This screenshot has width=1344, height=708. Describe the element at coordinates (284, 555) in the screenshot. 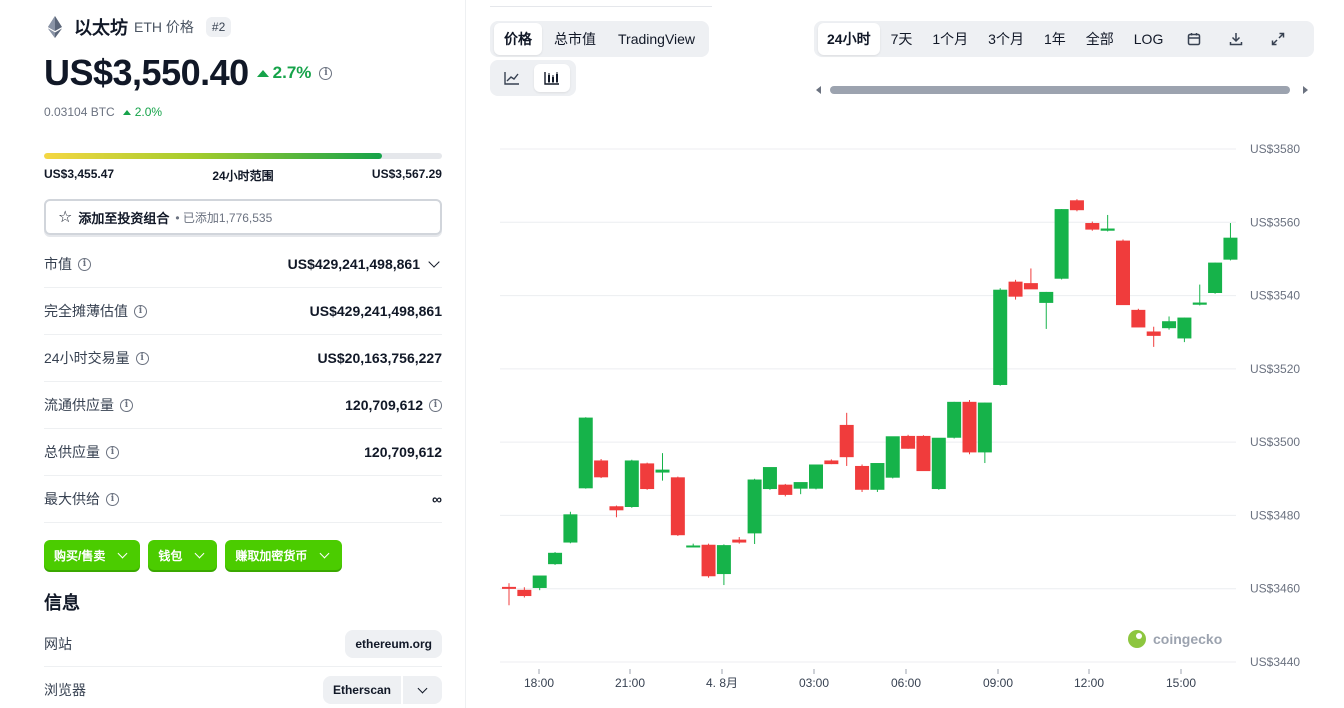

I see `earn-crypto-button: 赚取加密货币` at that location.